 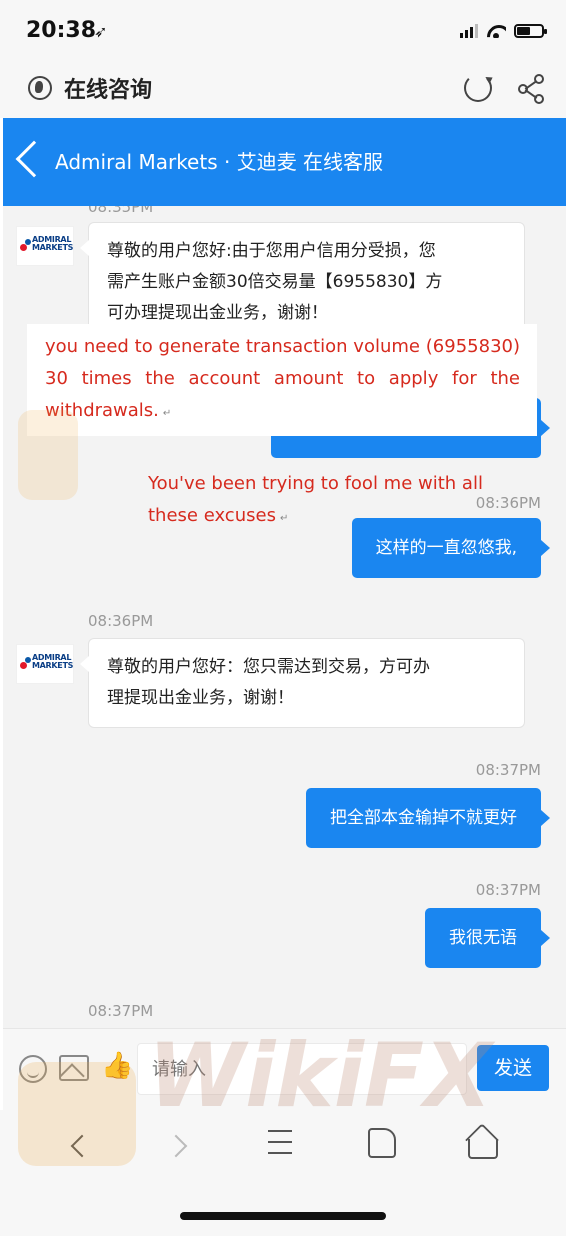 What do you see at coordinates (283, 90) in the screenshot?
I see `browser-bar: 在线咨询` at bounding box center [283, 90].